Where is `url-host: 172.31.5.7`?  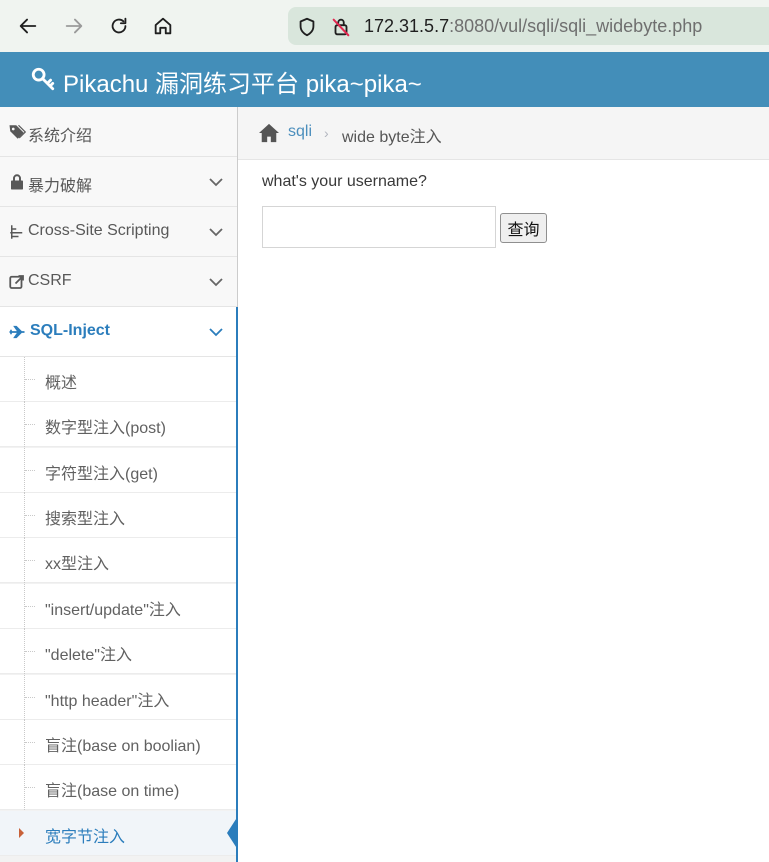
url-host: 172.31.5.7 is located at coordinates (407, 26).